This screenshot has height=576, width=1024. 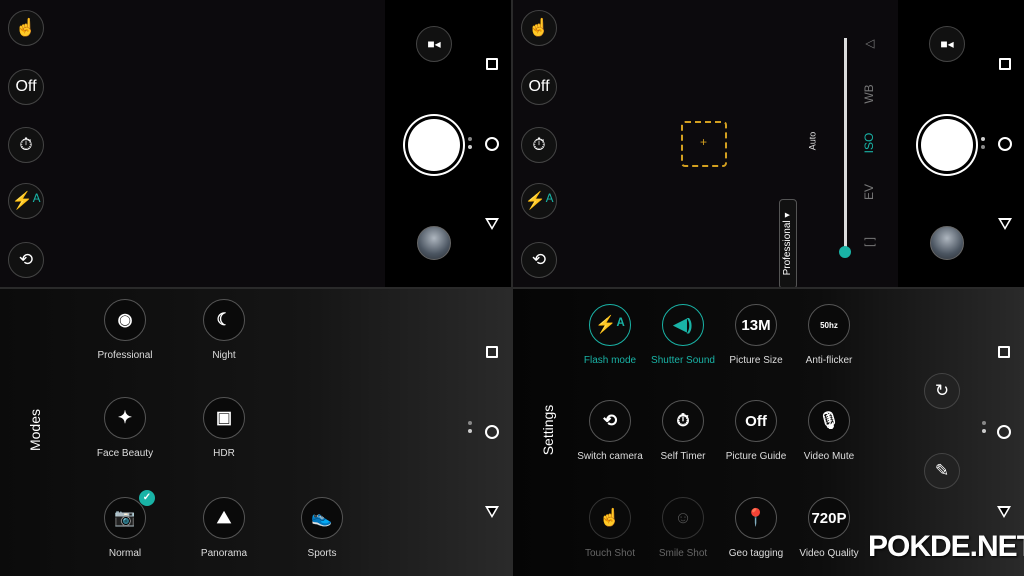 What do you see at coordinates (812, 141) in the screenshot?
I see `value-label: Auto` at bounding box center [812, 141].